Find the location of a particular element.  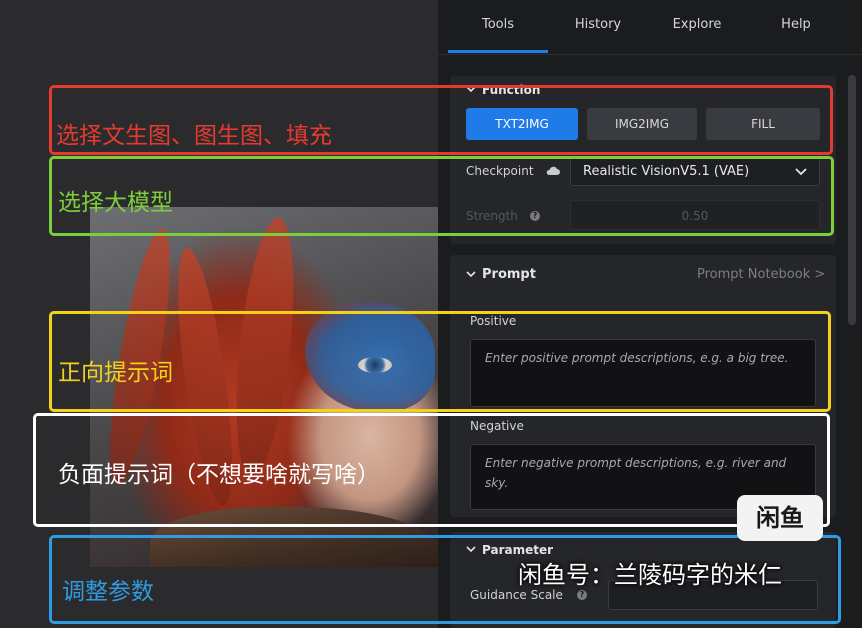

annotation-function-label: 选择文生图、图生图、填充 is located at coordinates (194, 136).